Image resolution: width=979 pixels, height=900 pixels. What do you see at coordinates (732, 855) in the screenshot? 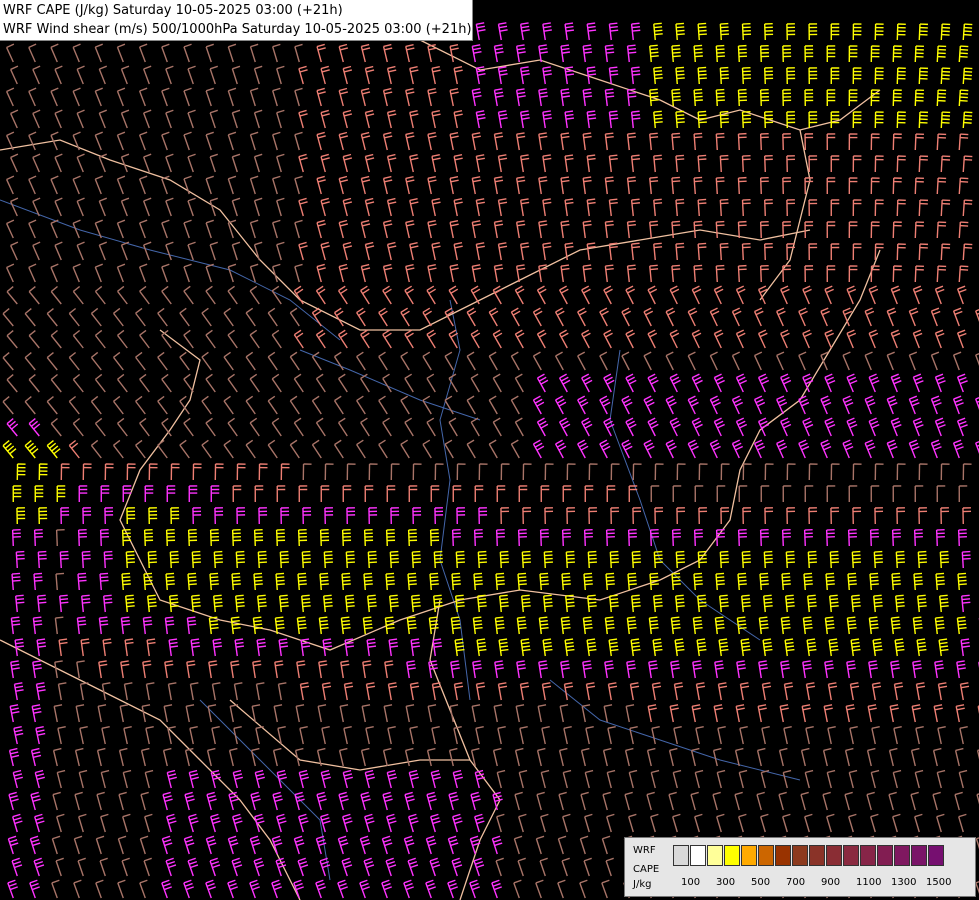
I see `legend-swatch` at bounding box center [732, 855].